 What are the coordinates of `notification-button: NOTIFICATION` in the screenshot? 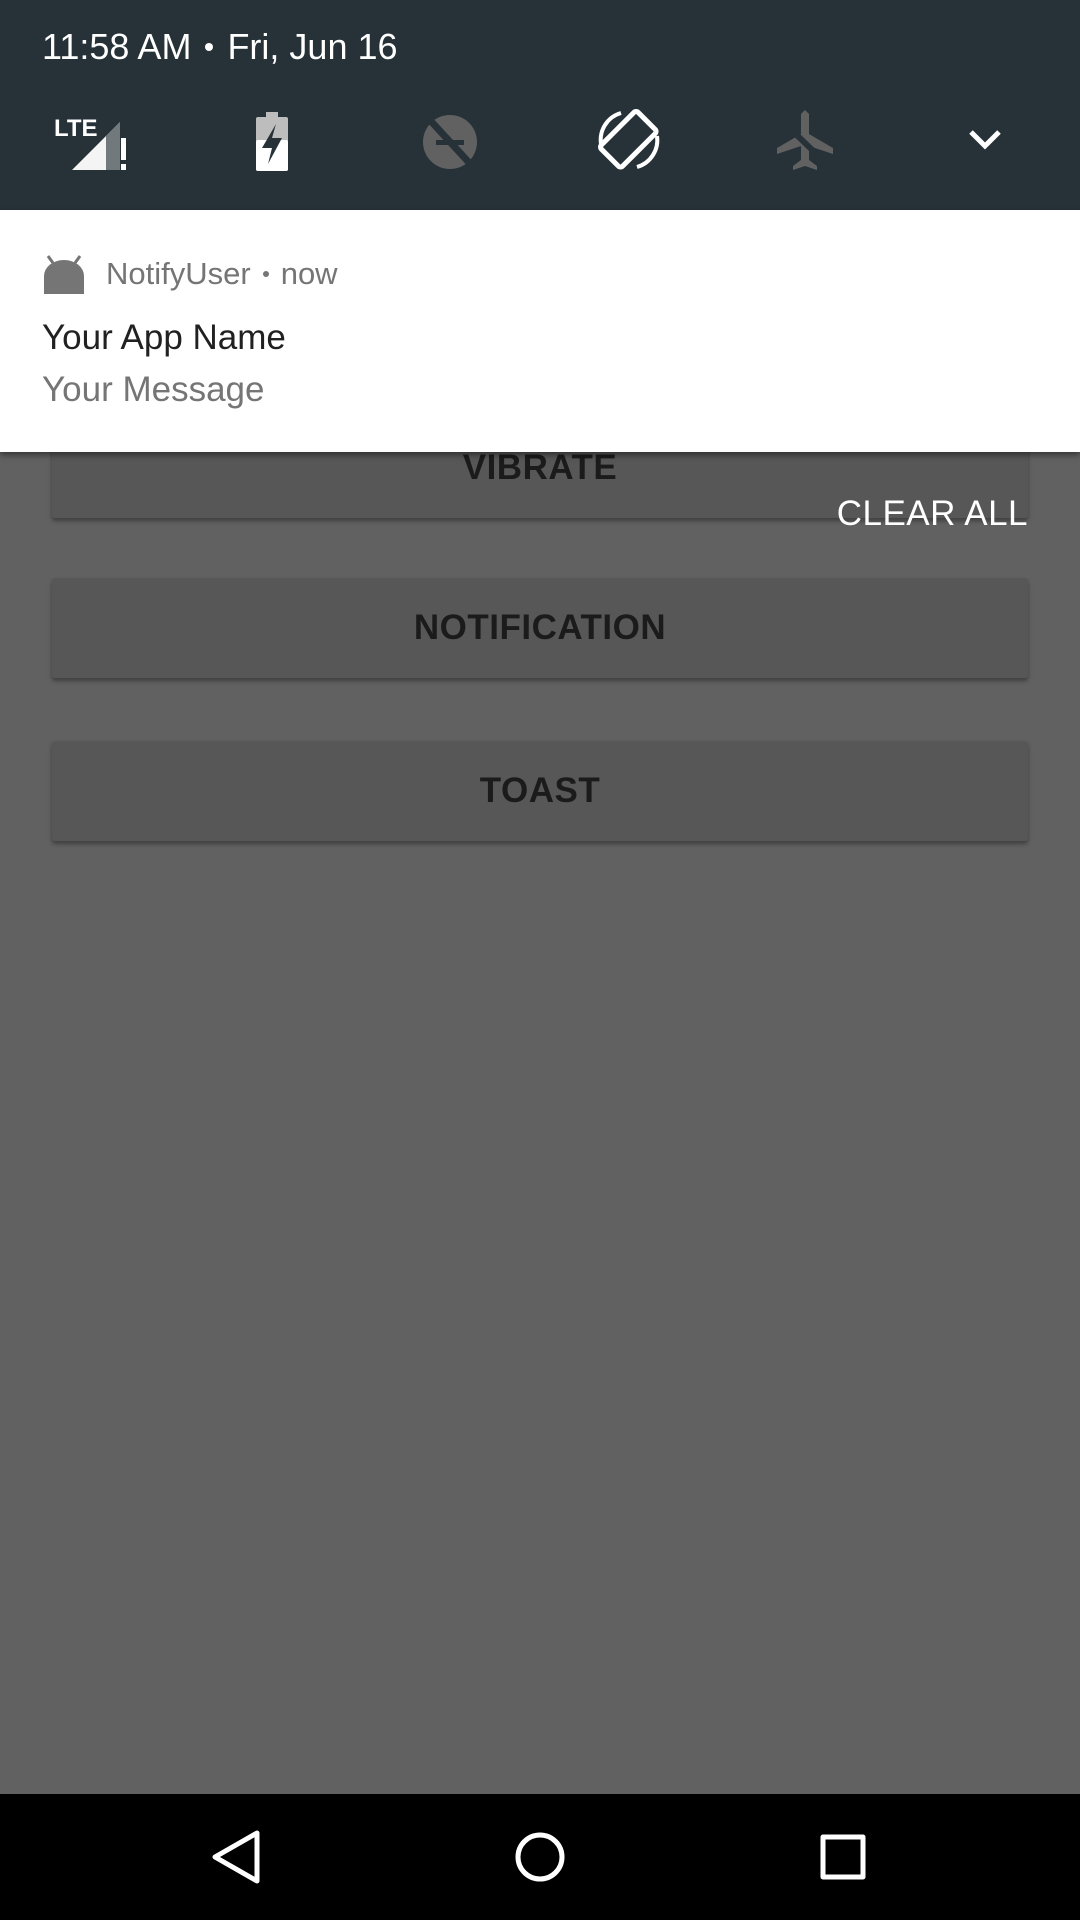 It's located at (540, 628).